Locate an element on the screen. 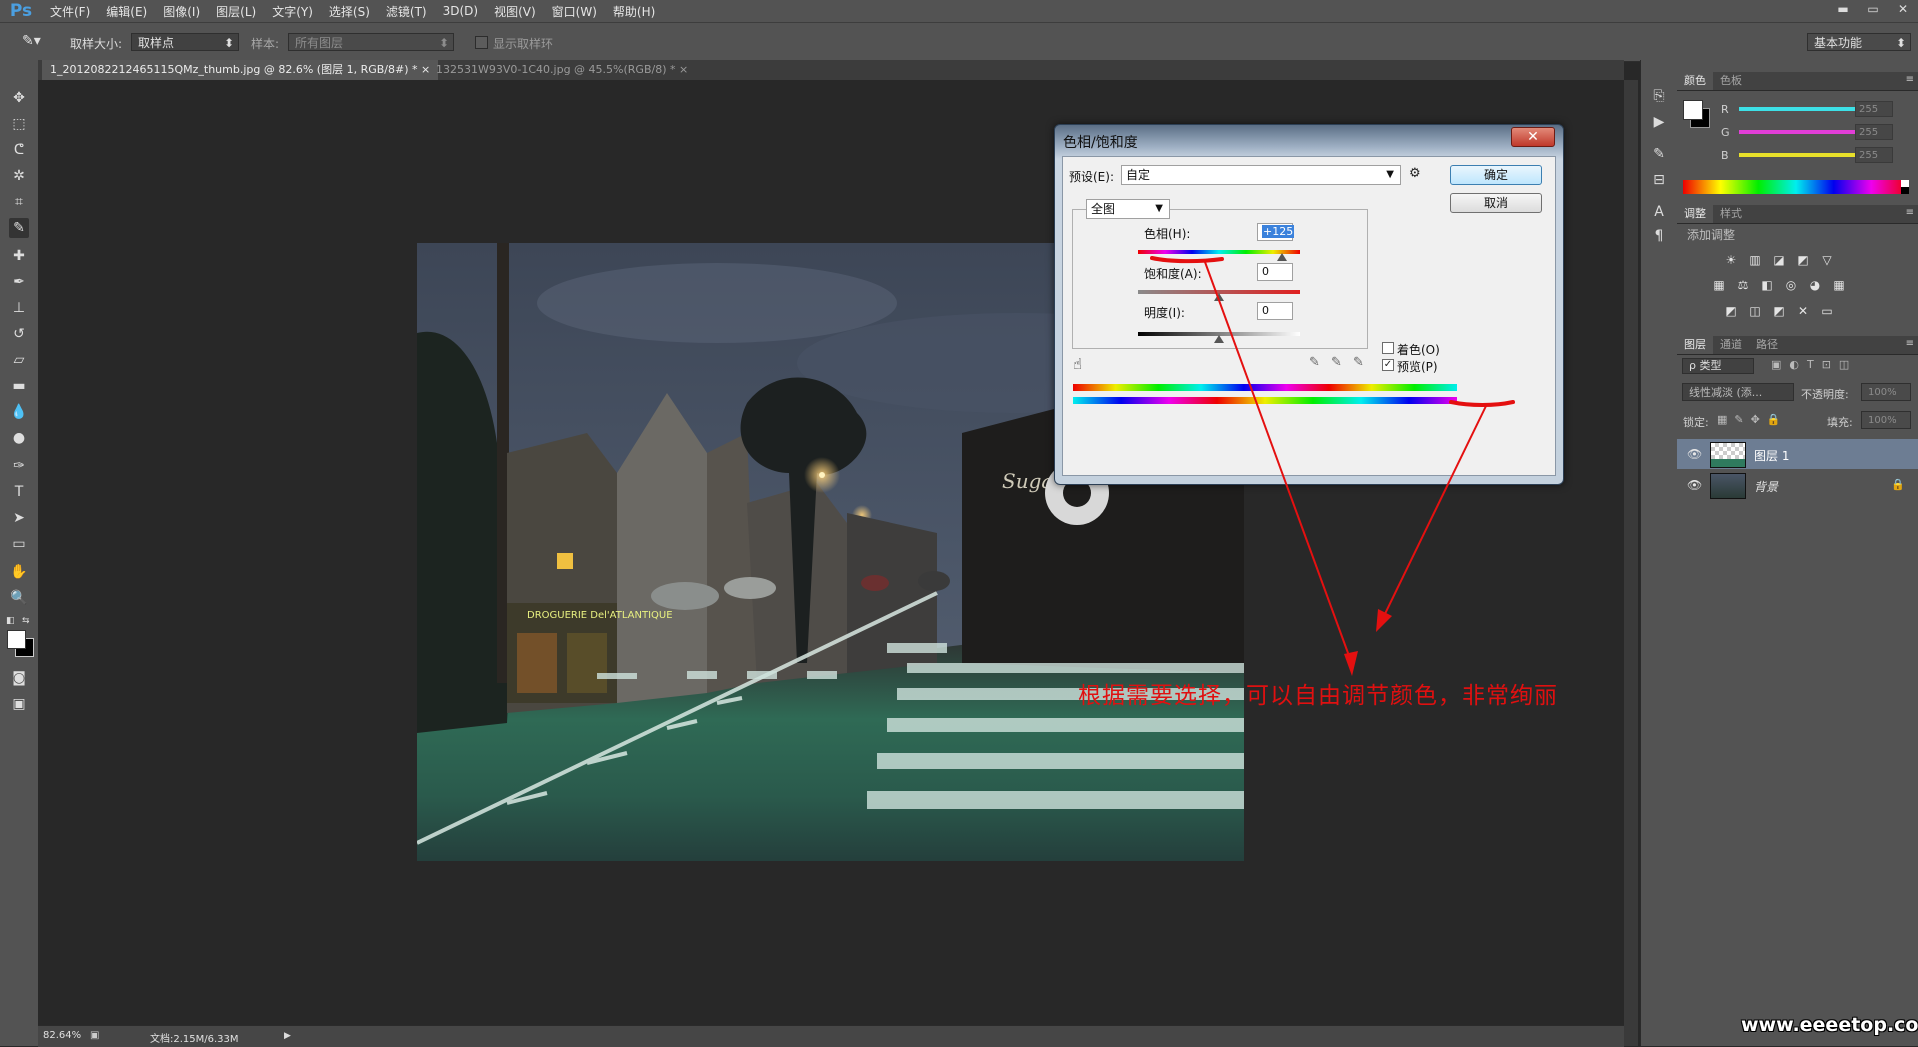  colorize-underline-mark is located at coordinates (1482, 403).